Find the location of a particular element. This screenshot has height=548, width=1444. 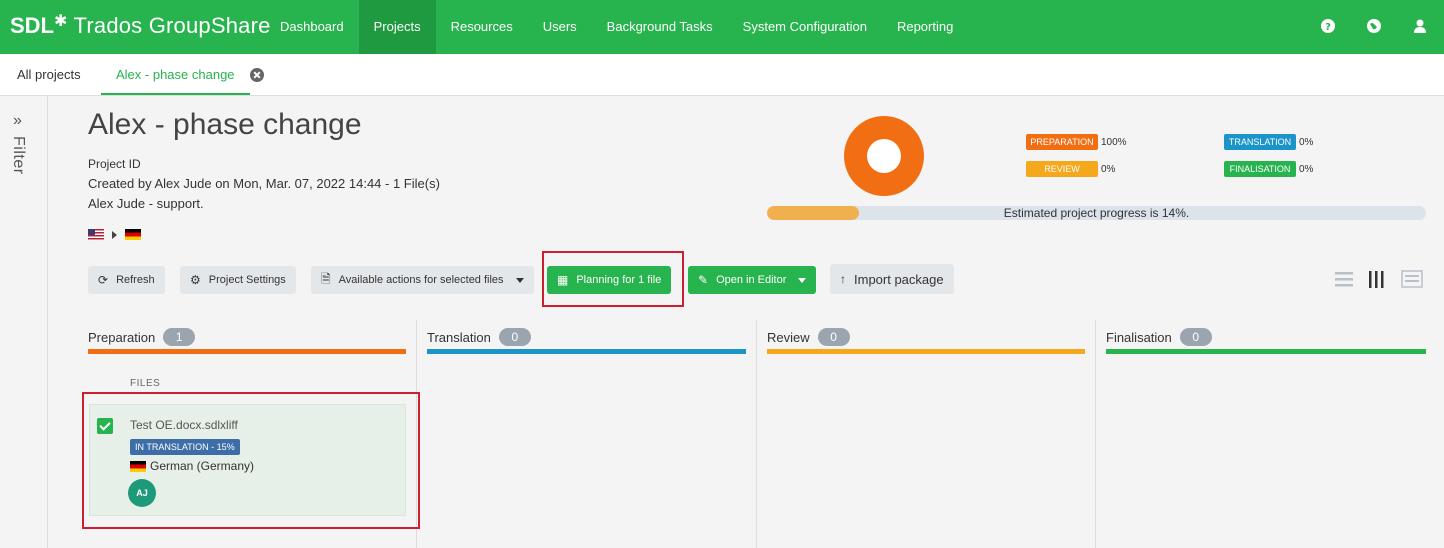

card-view-icon is located at coordinates (1412, 279).